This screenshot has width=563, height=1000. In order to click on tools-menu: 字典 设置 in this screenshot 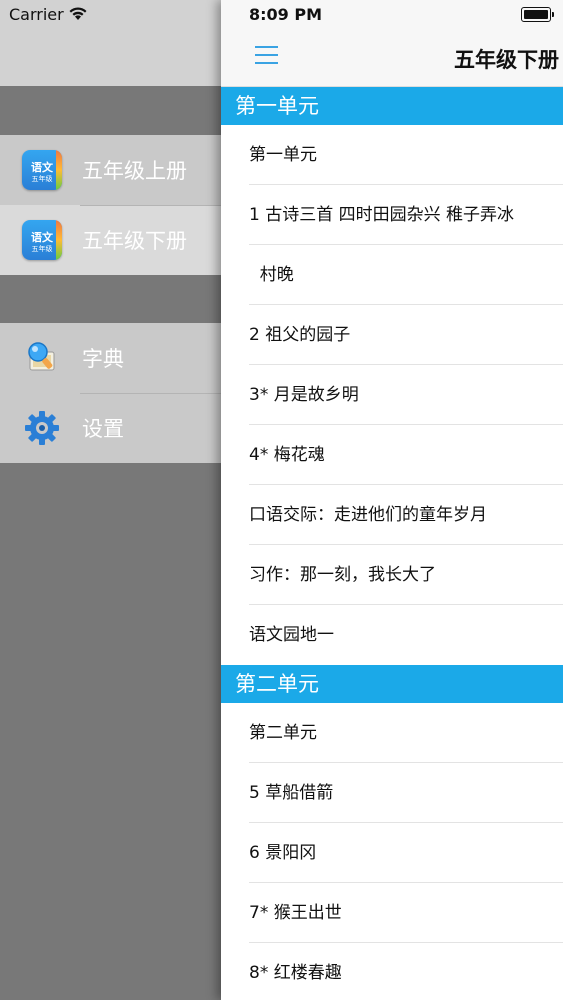, I will do `click(110, 393)`.